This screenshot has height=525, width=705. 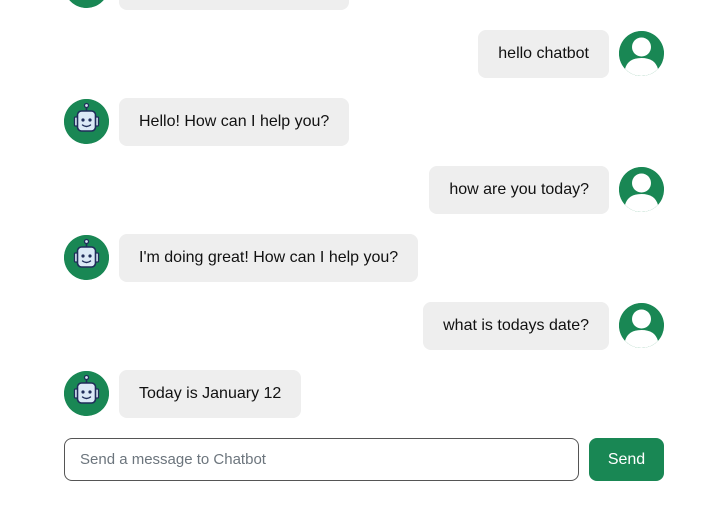 I want to click on message-row-bot: I'm doing great! How can I help you?, so click(x=364, y=258).